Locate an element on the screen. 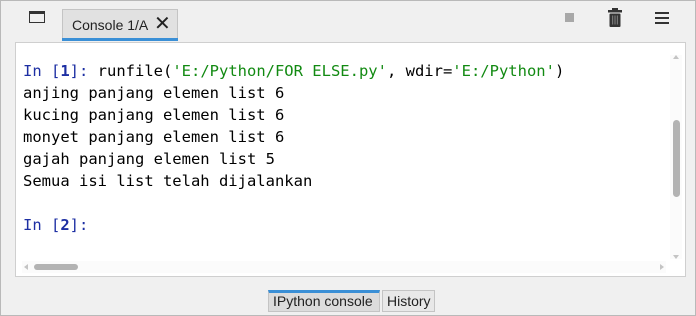 Image resolution: width=696 pixels, height=316 pixels. tab-console: Console 1/A ✕ is located at coordinates (120, 24).